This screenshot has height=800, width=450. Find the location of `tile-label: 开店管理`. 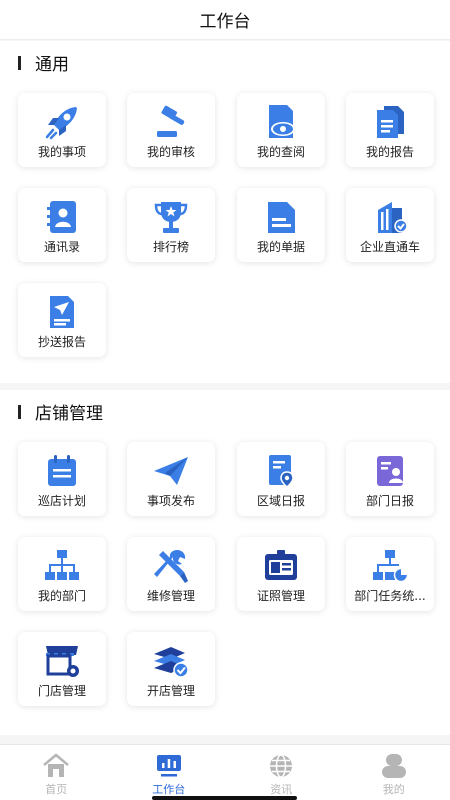

tile-label: 开店管理 is located at coordinates (170, 691).